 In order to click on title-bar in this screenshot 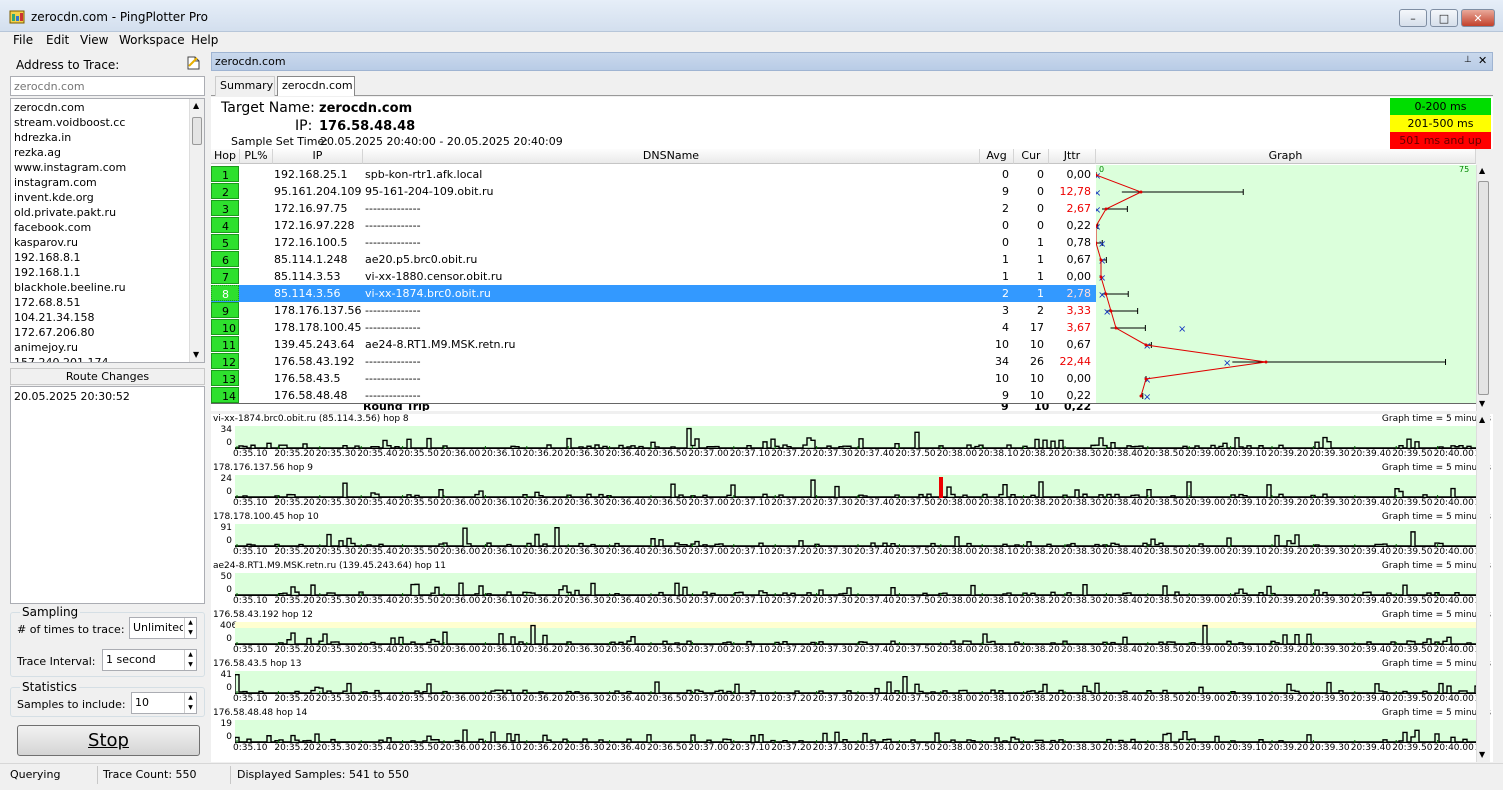, I will do `click(751, 16)`.